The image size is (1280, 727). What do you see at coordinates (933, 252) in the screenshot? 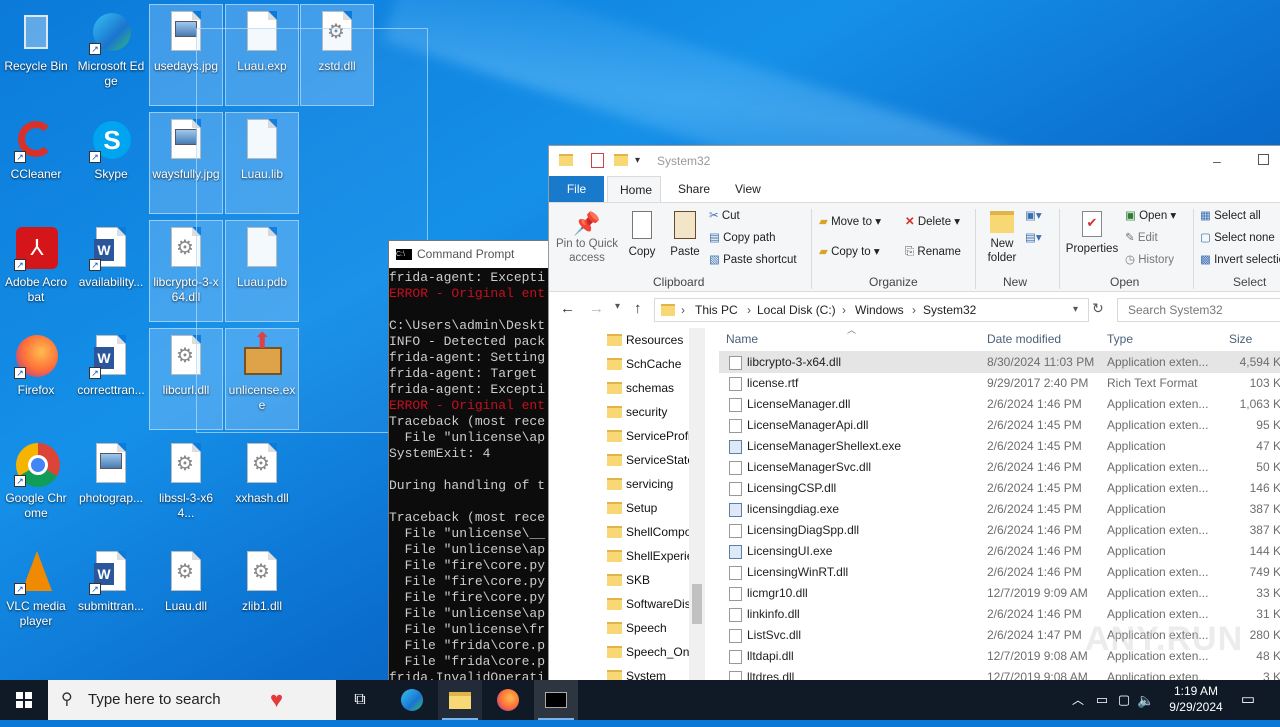
I see `rename-button: ⎘ Rename` at bounding box center [933, 252].